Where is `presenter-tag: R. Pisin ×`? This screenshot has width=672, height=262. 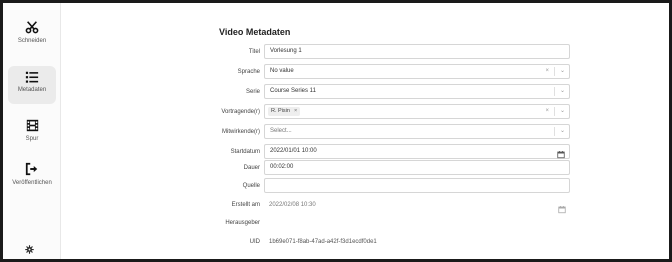
presenter-tag: R. Pisin × is located at coordinates (284, 111).